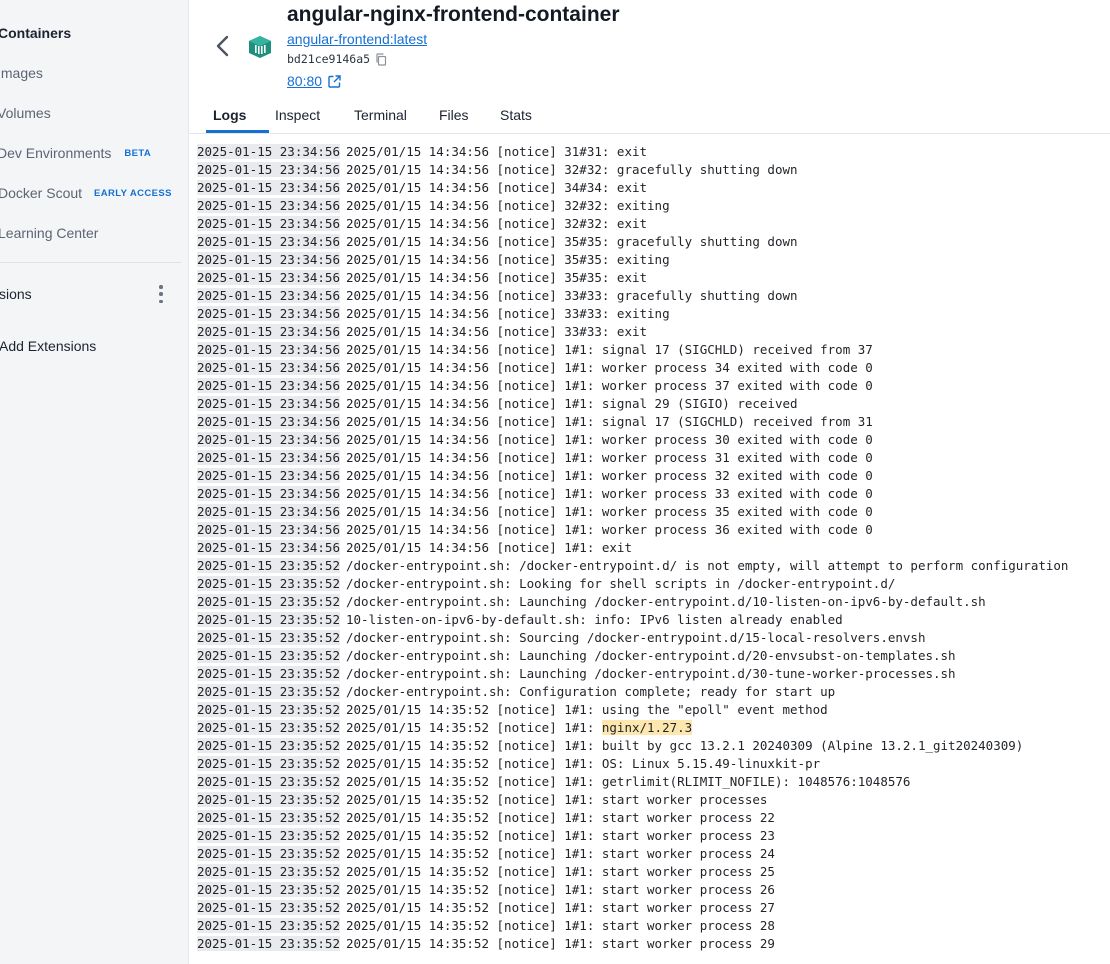 The height and width of the screenshot is (964, 1110). Describe the element at coordinates (334, 81) in the screenshot. I see `external-link-icon` at that location.